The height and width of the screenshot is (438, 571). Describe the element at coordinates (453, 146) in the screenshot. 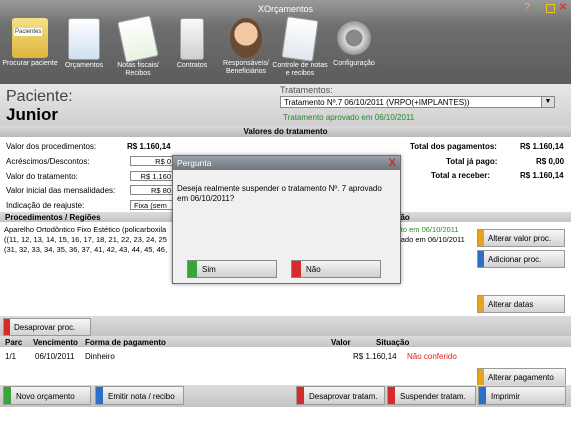

I see `total-payments-label: Total dos pagamentos:` at that location.